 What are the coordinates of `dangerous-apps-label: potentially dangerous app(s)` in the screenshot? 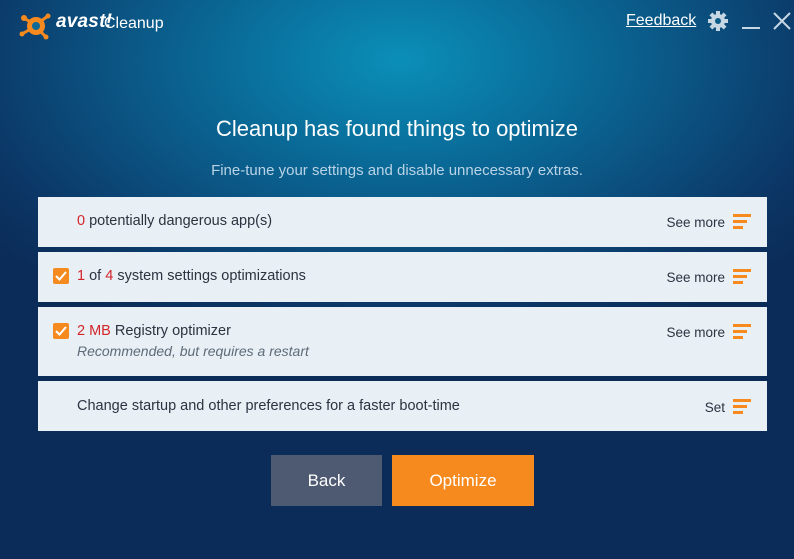 It's located at (179, 221).